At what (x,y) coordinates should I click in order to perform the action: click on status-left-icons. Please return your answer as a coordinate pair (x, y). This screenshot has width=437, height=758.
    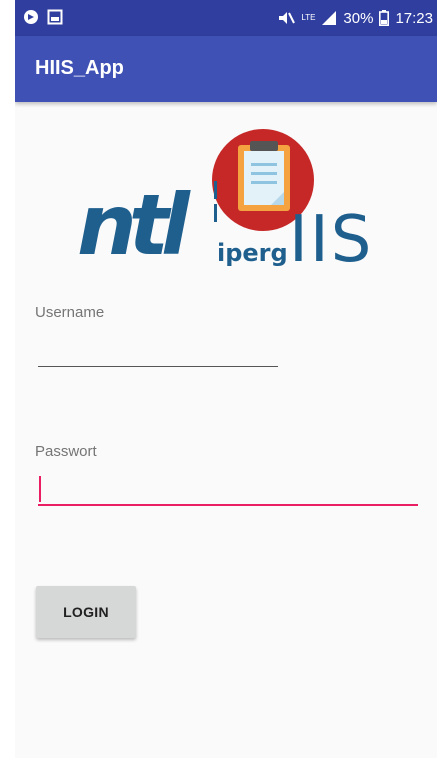
    Looking at the image, I should click on (43, 17).